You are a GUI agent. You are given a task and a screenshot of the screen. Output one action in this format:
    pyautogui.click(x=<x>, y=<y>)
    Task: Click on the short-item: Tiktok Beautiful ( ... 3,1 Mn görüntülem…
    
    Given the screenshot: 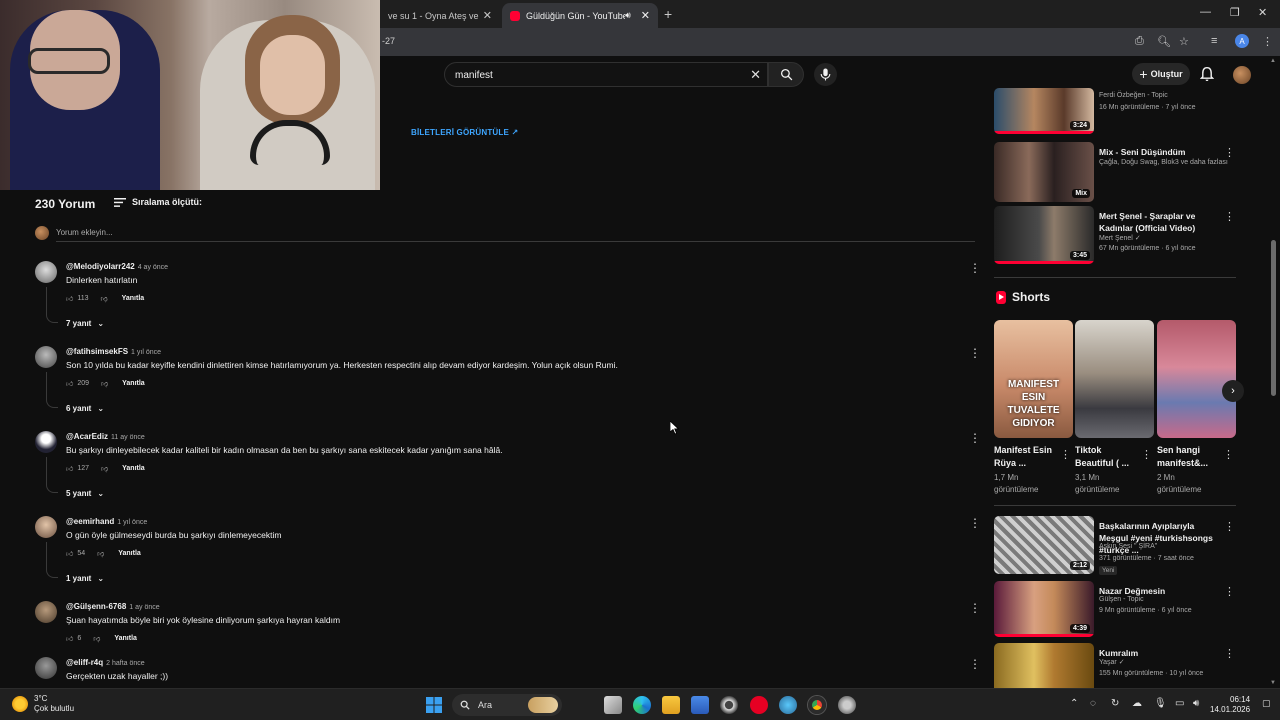 What is the action you would take?
    pyautogui.click(x=1114, y=408)
    